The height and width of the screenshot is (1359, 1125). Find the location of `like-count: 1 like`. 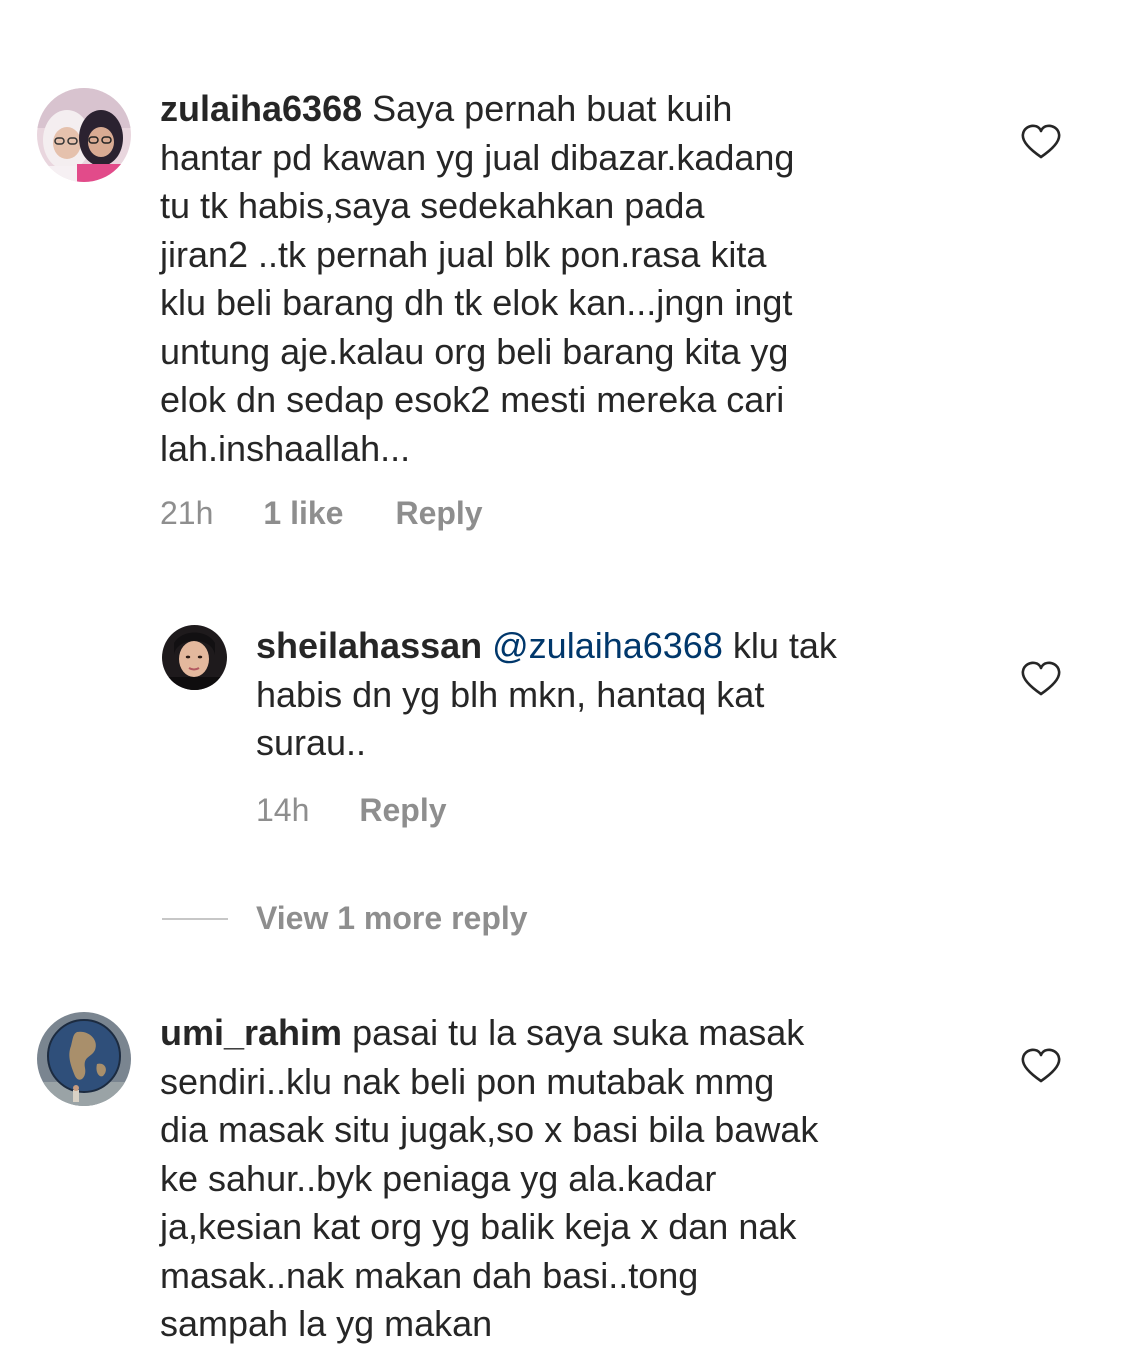

like-count: 1 like is located at coordinates (303, 513).